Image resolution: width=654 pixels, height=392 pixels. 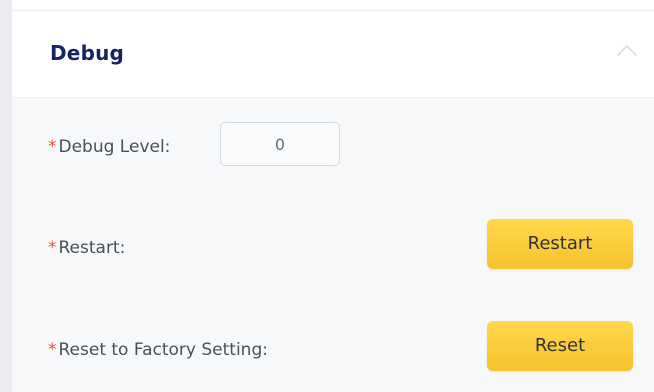 What do you see at coordinates (92, 248) in the screenshot?
I see `restart-label-text: Restart:` at bounding box center [92, 248].